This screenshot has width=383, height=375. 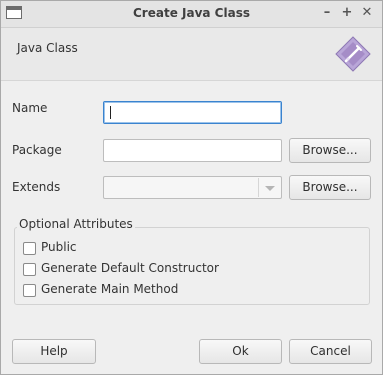 What do you see at coordinates (110, 112) in the screenshot?
I see `text-caret` at bounding box center [110, 112].